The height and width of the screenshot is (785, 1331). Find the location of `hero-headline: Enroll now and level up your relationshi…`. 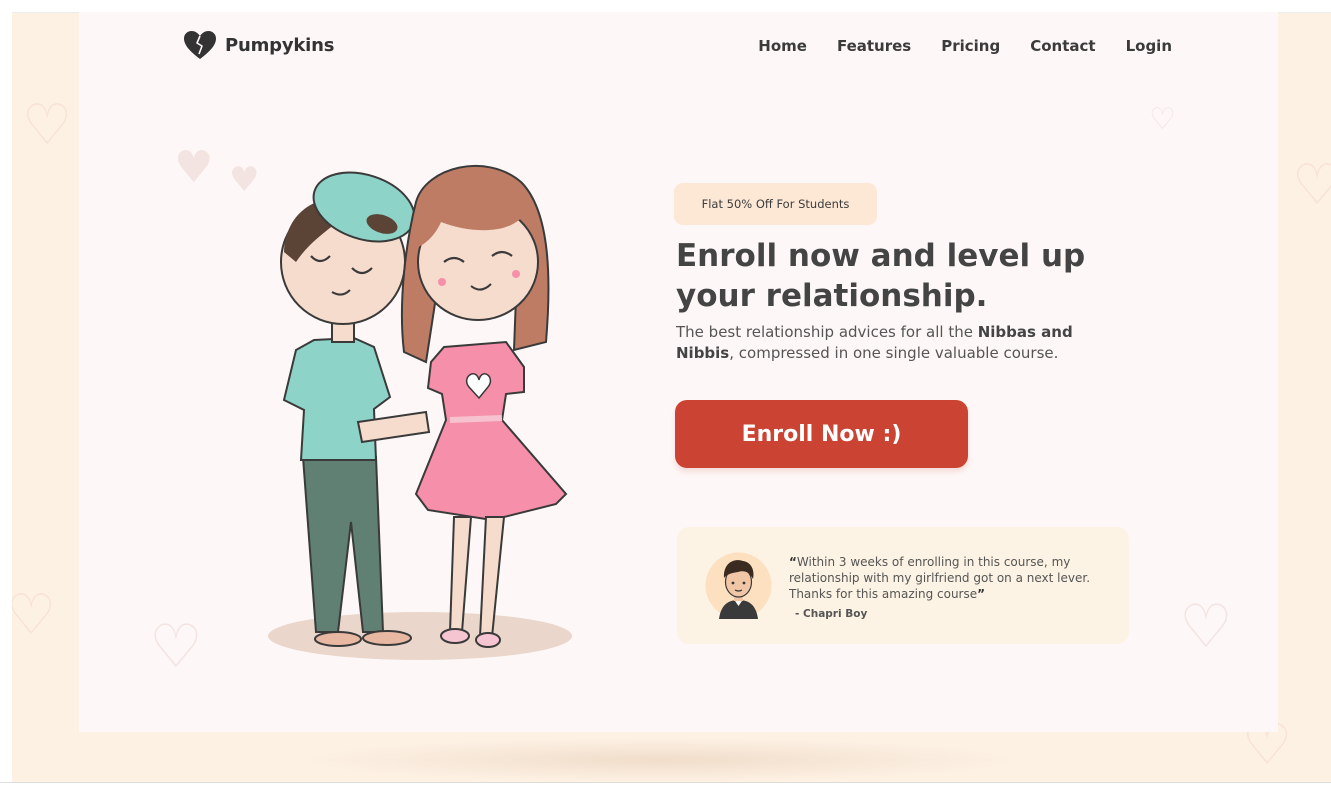

hero-headline: Enroll now and level up your relationshi… is located at coordinates (881, 276).